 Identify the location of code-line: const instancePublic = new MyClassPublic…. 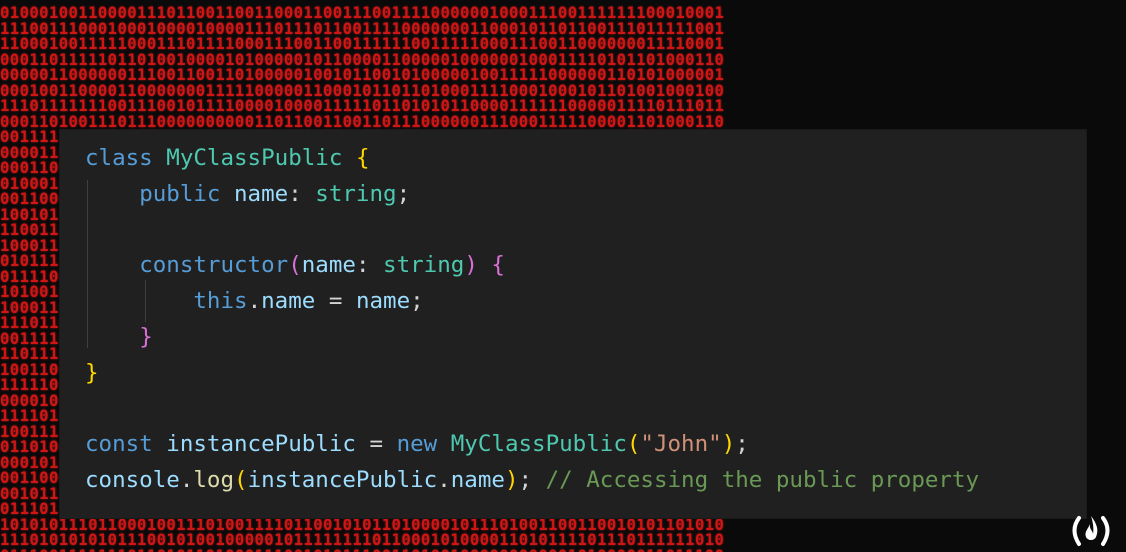
(417, 444).